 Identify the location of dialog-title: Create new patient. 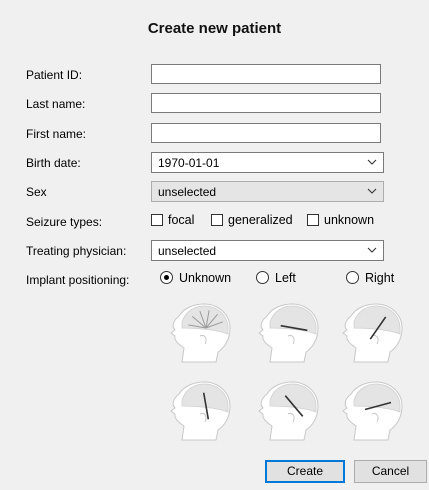
(214, 28).